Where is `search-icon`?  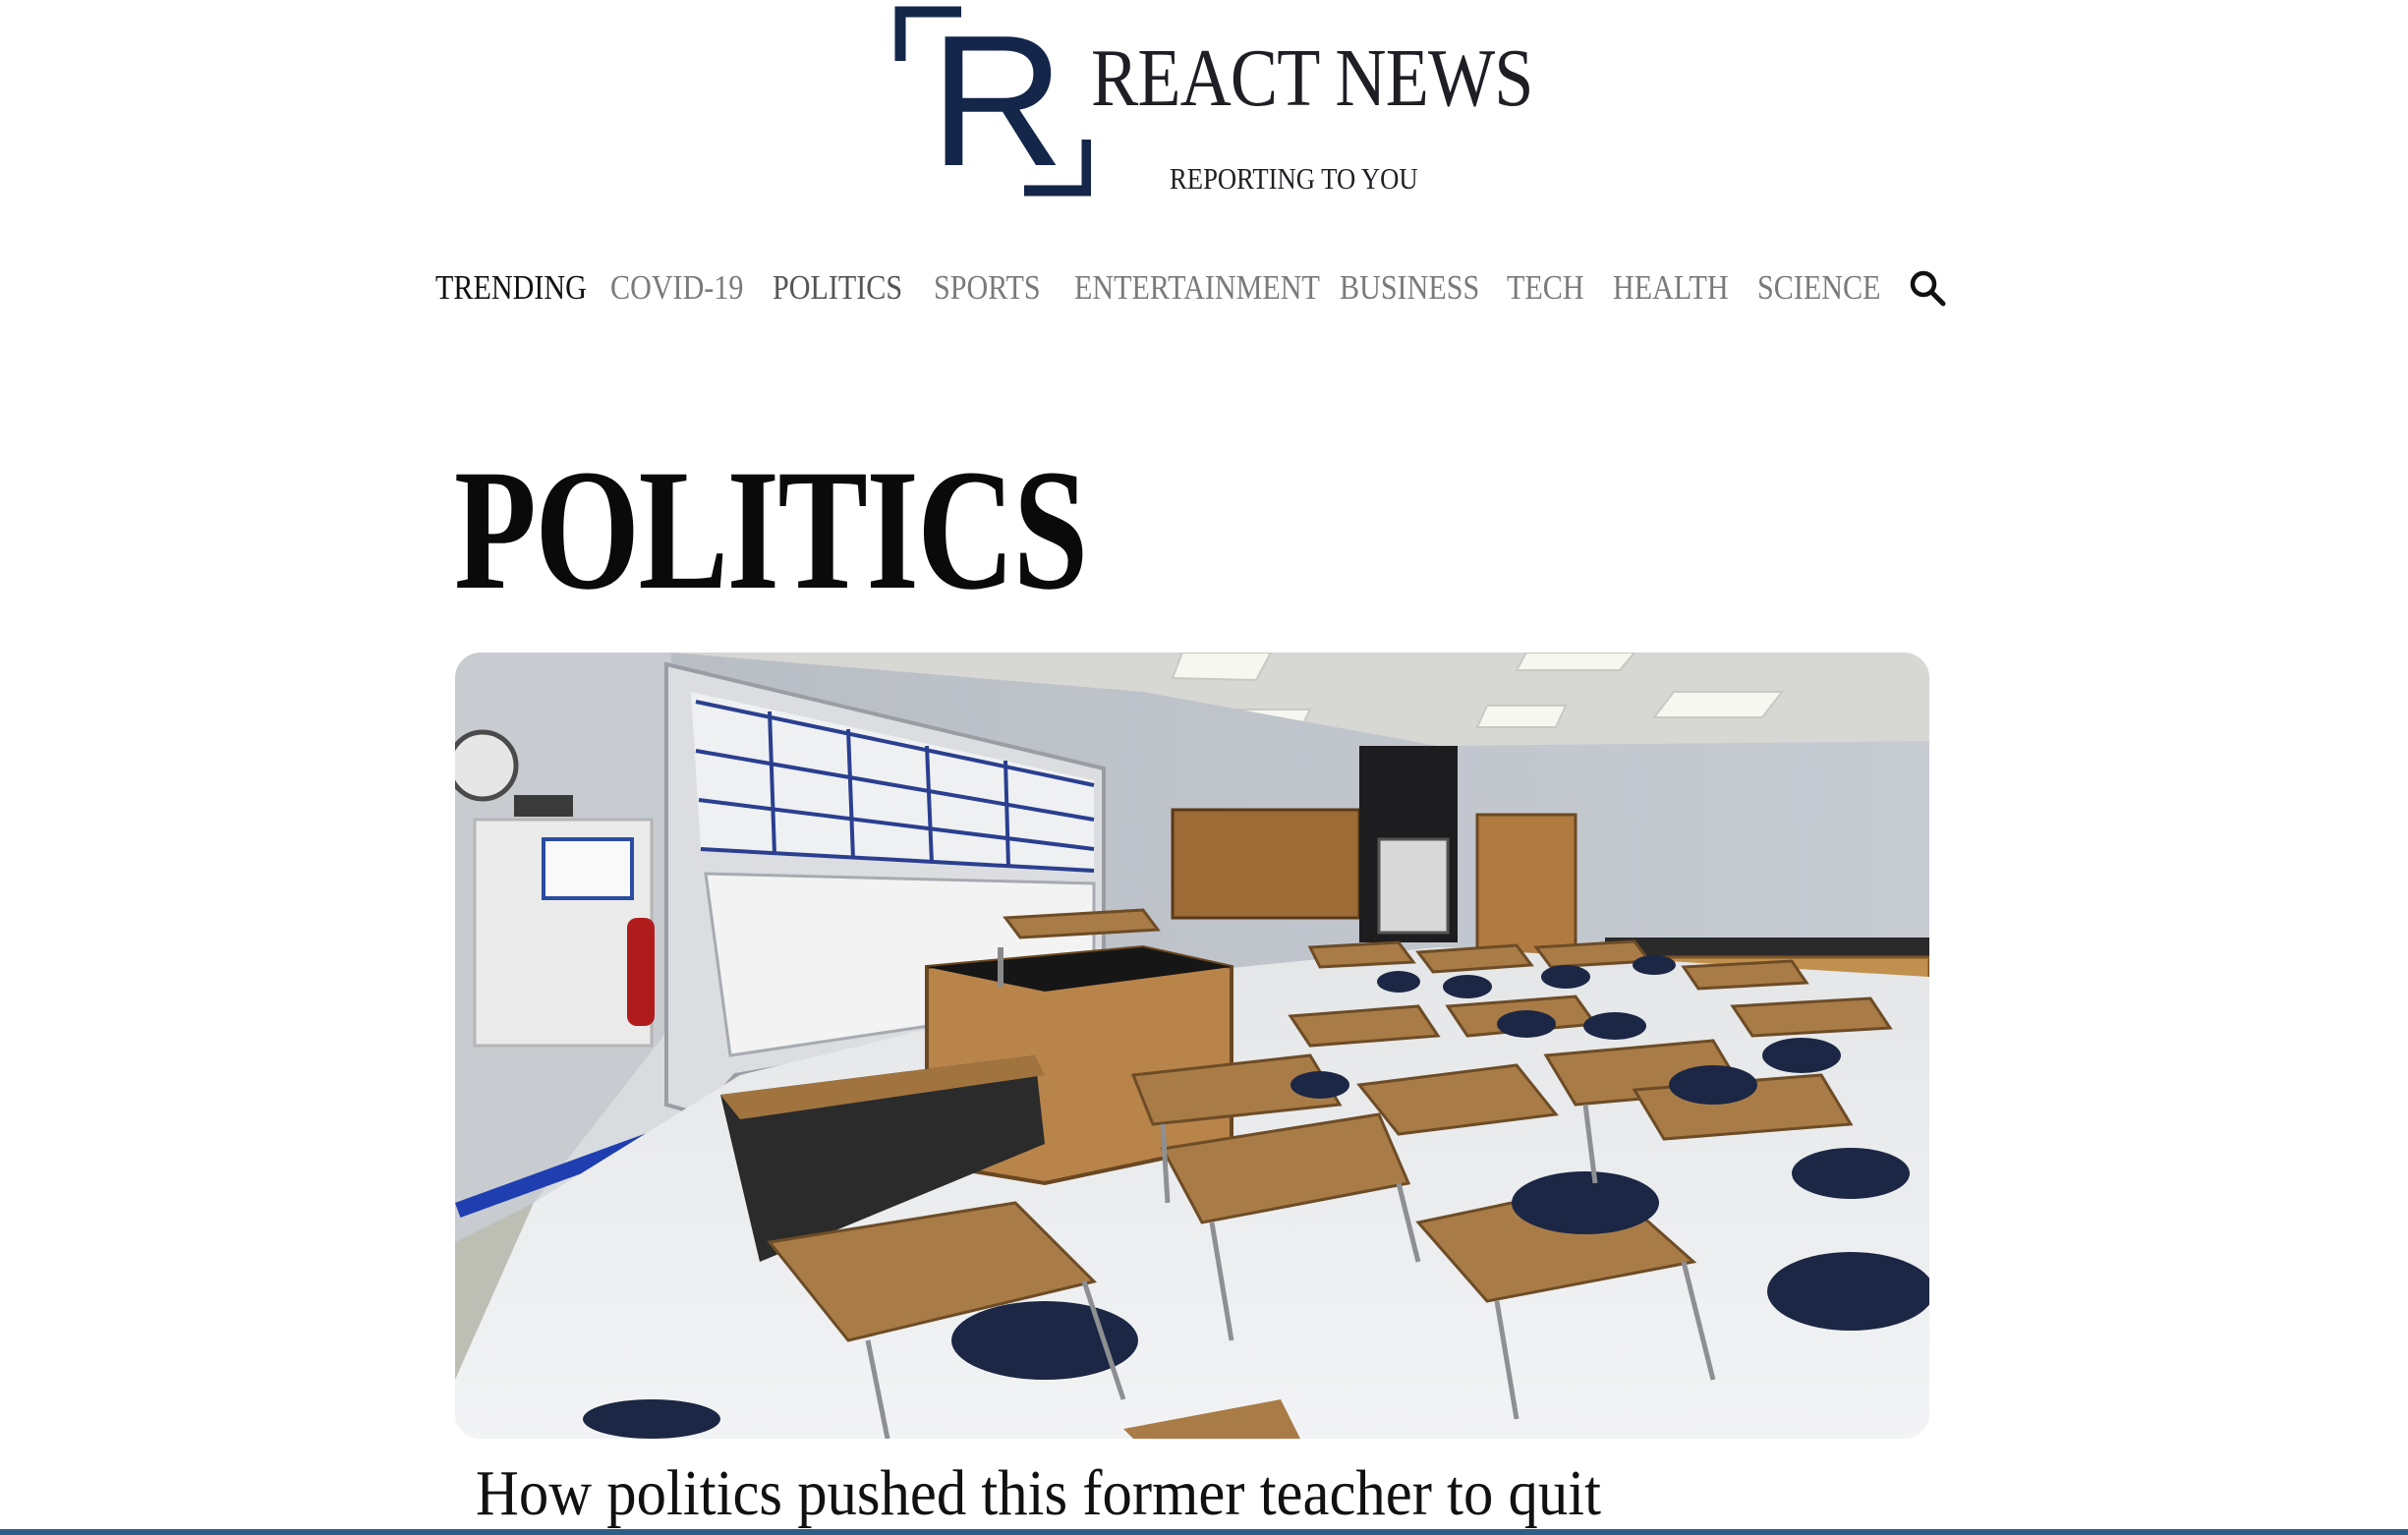
search-icon is located at coordinates (1927, 288).